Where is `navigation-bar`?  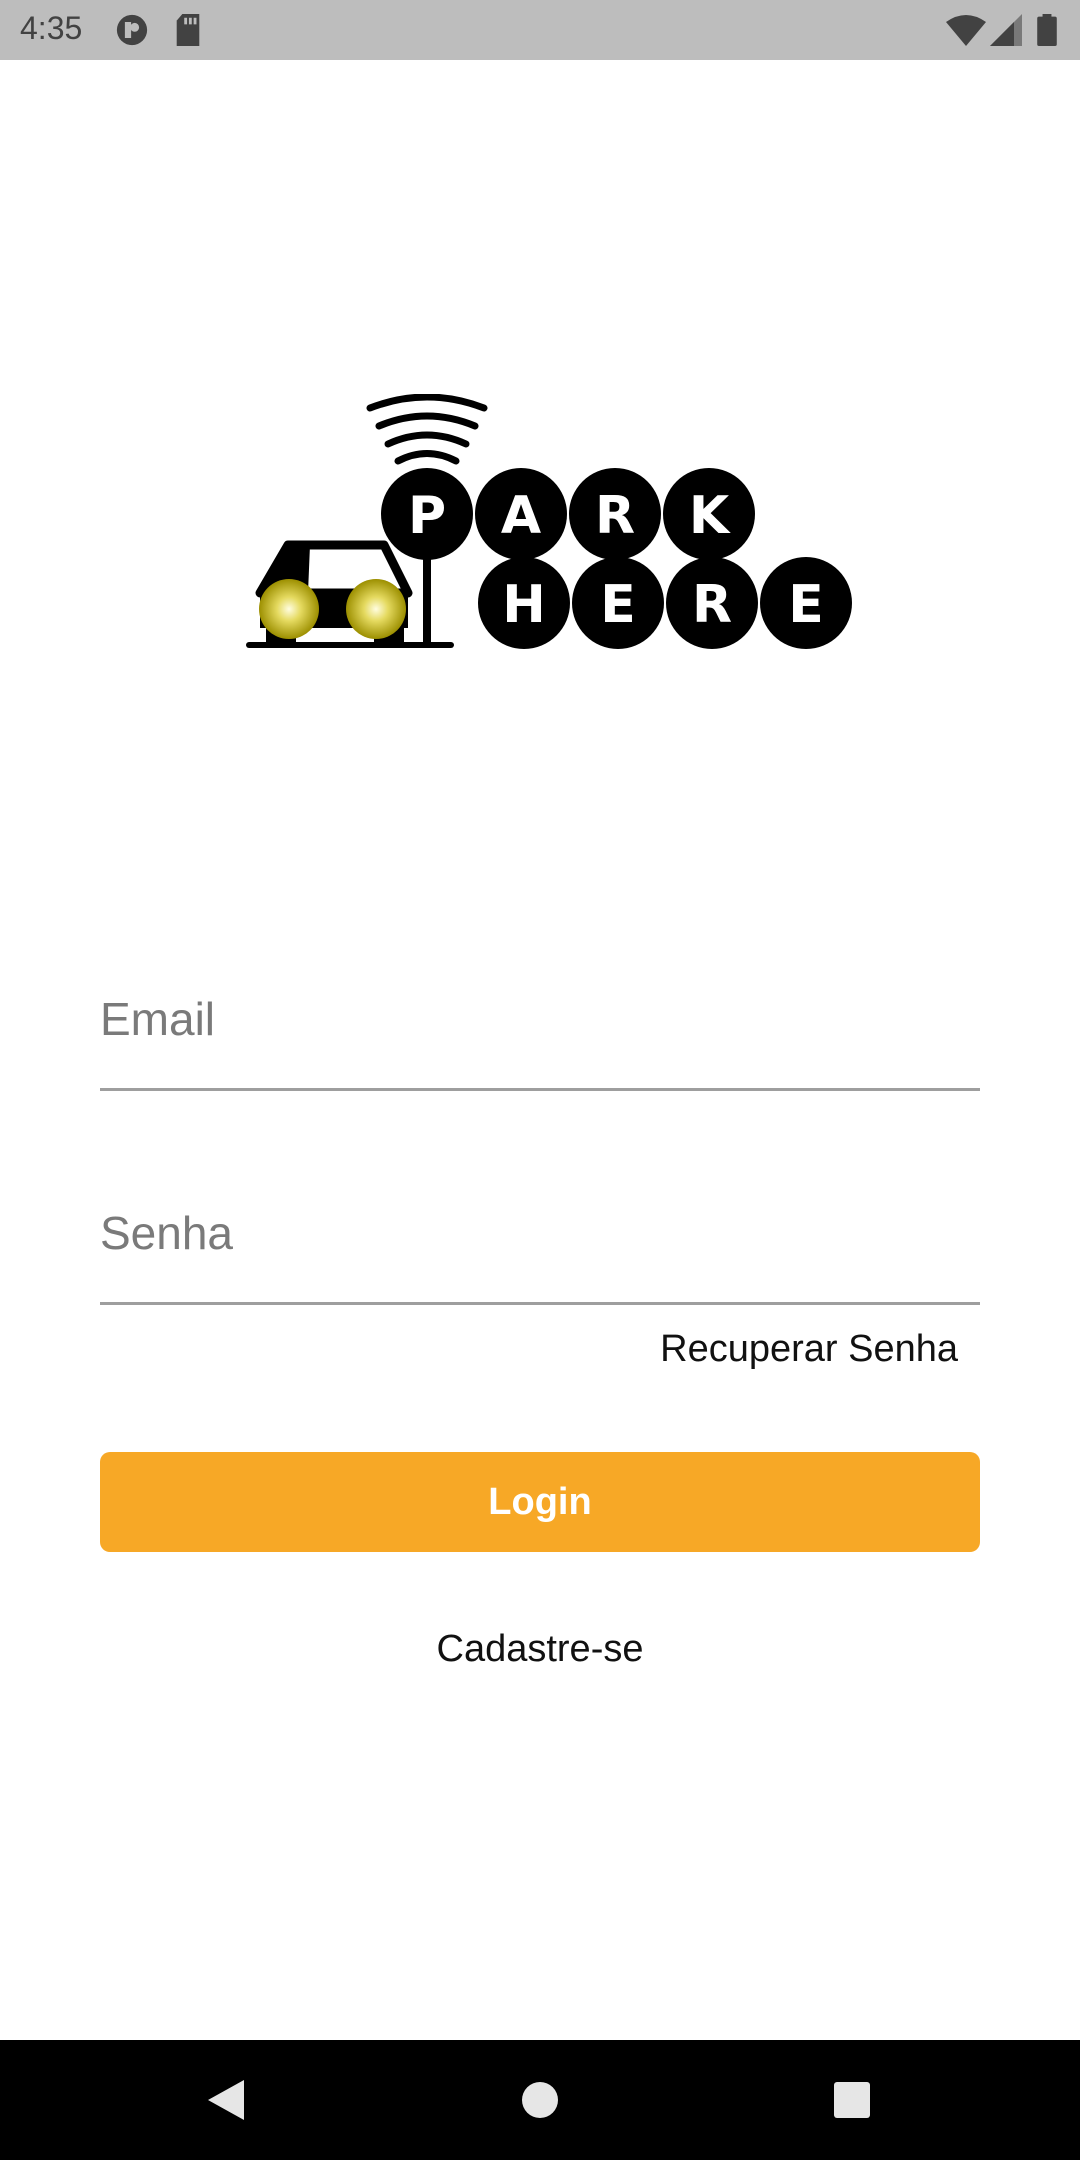 navigation-bar is located at coordinates (540, 2100).